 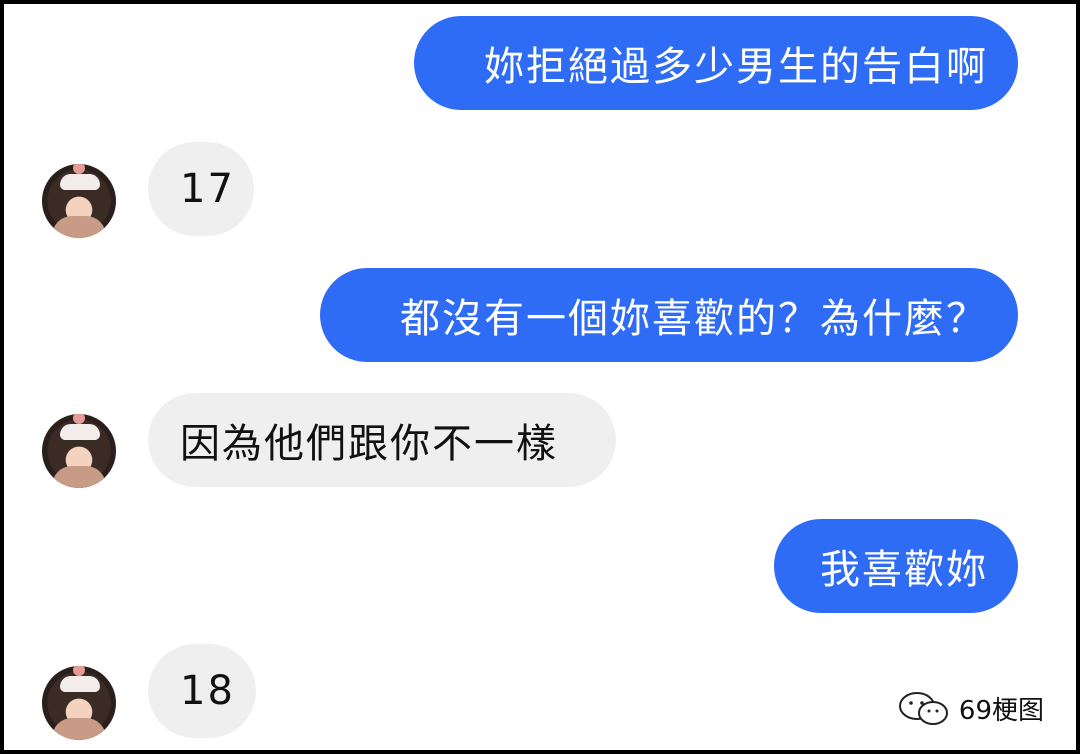 I want to click on message-text: 都沒有一個妳喜歡的？為什麼？, so click(x=694, y=319).